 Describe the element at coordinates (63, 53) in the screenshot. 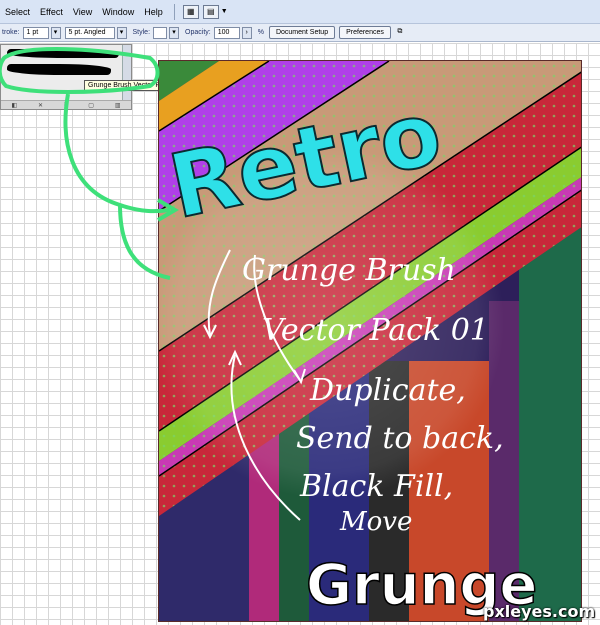

I see `grunge-brush-swatch` at that location.